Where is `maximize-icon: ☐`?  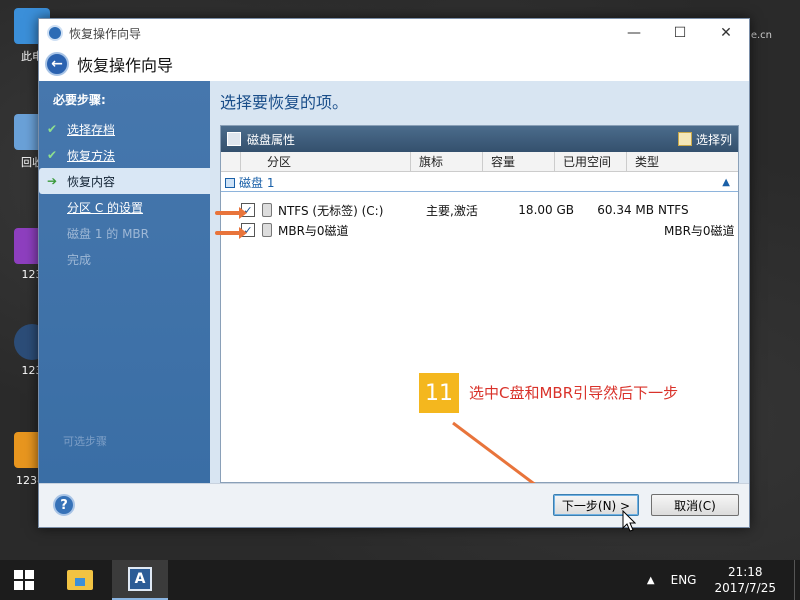 maximize-icon: ☐ is located at coordinates (680, 33).